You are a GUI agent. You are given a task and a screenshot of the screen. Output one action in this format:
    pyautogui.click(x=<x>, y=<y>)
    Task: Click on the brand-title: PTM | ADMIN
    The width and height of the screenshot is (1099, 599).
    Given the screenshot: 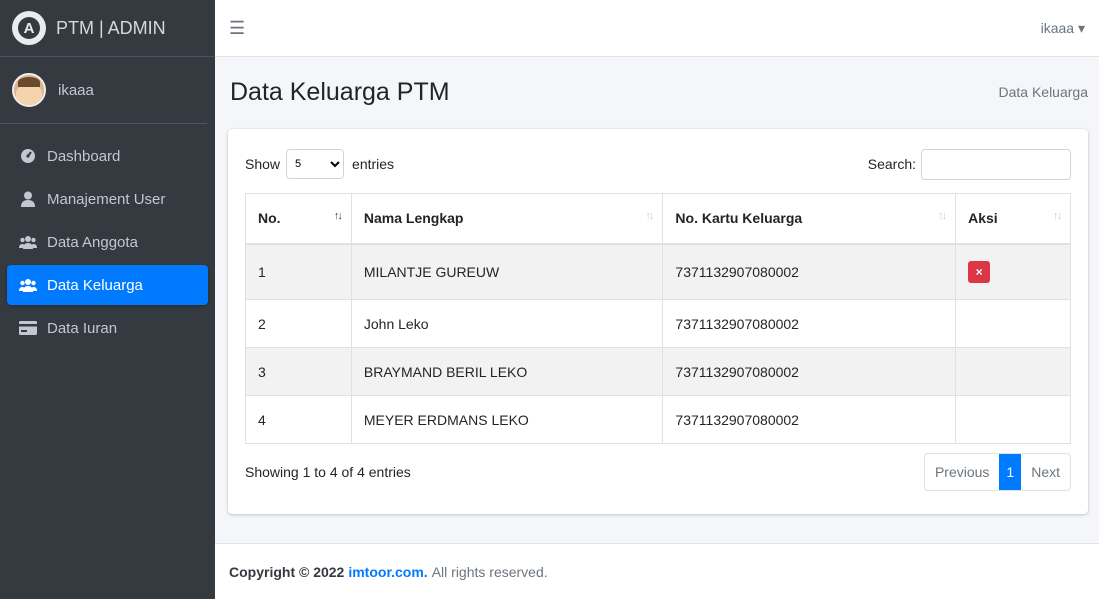 What is the action you would take?
    pyautogui.click(x=111, y=27)
    